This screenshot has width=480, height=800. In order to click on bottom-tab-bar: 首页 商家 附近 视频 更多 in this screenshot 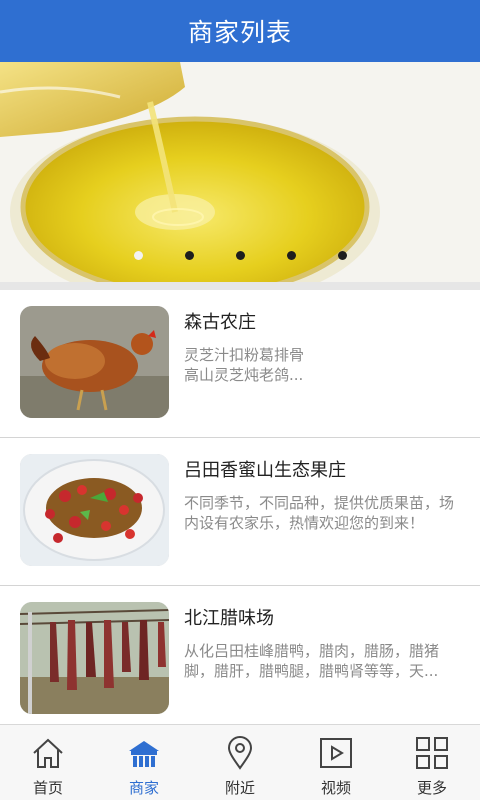, I will do `click(240, 762)`.